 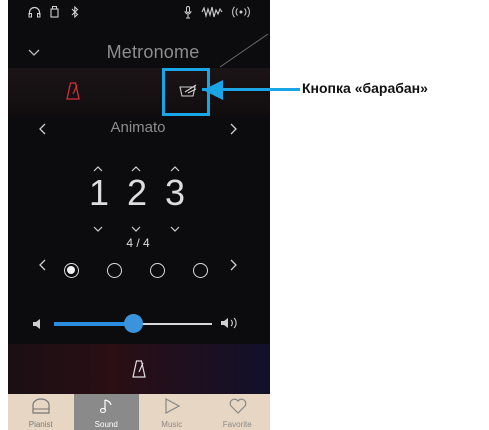 I want to click on mic-icon, so click(x=188, y=14).